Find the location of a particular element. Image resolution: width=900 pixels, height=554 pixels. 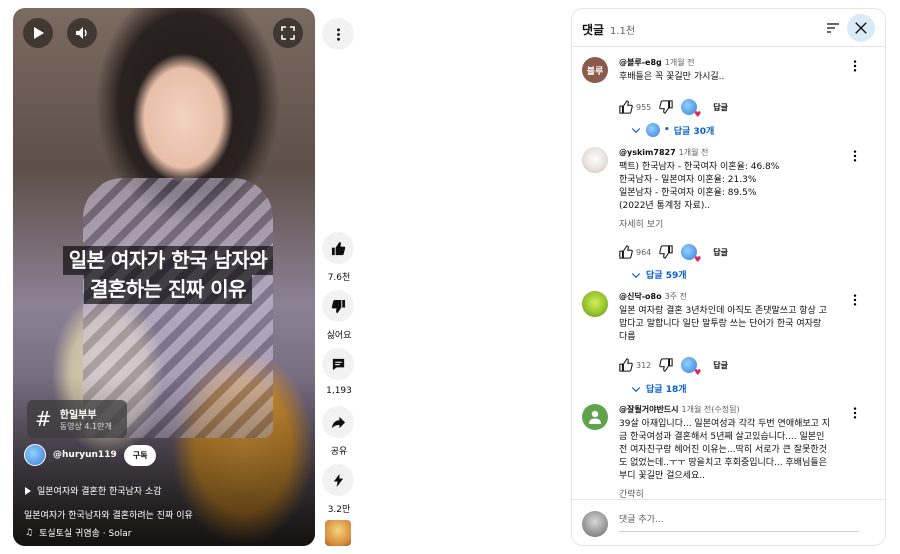

view-replies-button: 답글 59개 is located at coordinates (658, 274).